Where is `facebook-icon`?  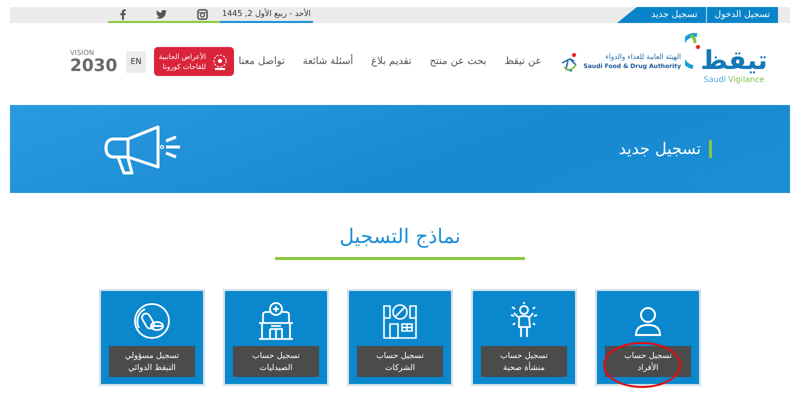
facebook-icon is located at coordinates (123, 14).